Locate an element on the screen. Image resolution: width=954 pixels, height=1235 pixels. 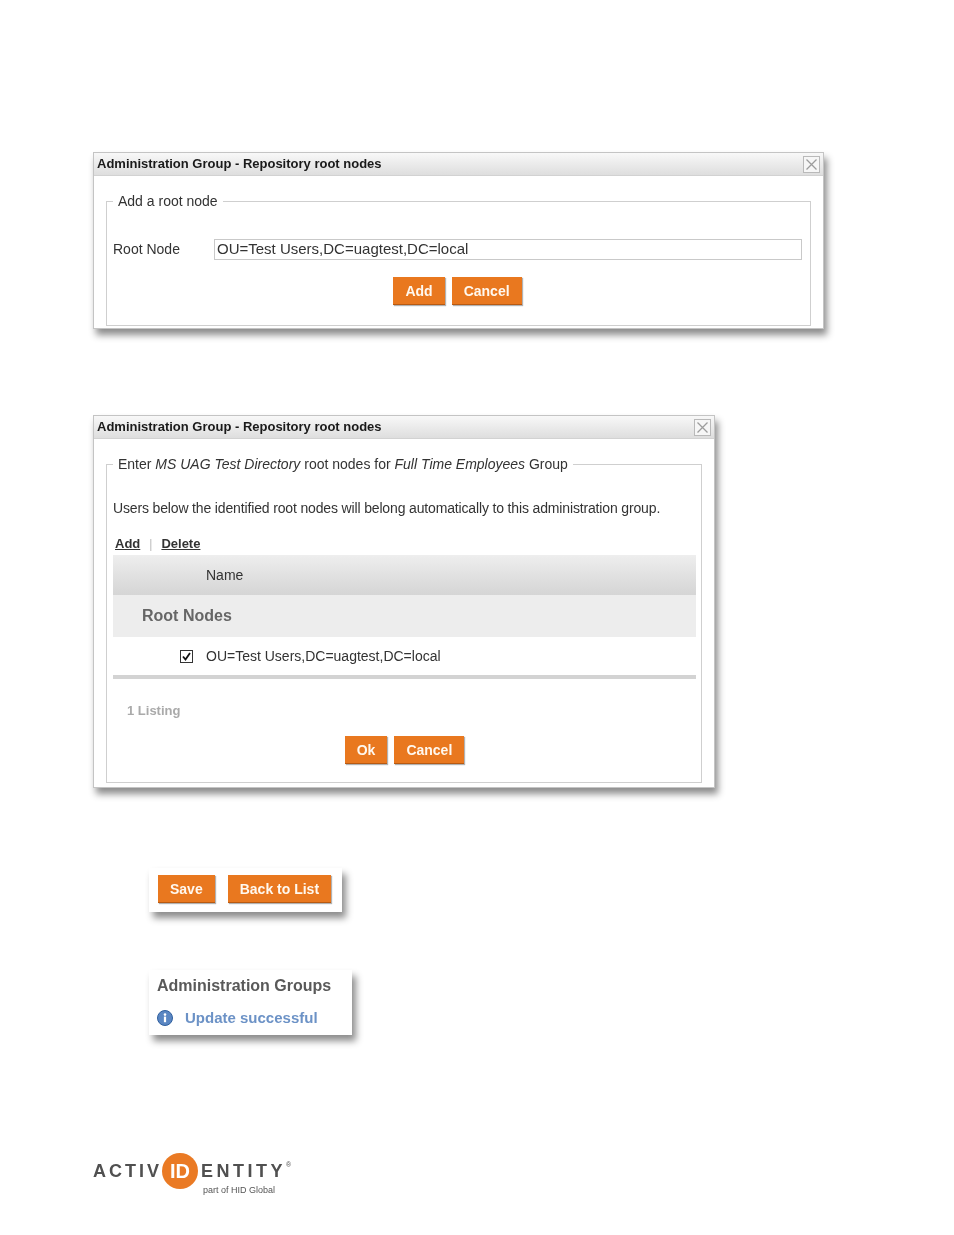
column-header: Name is located at coordinates (225, 575).